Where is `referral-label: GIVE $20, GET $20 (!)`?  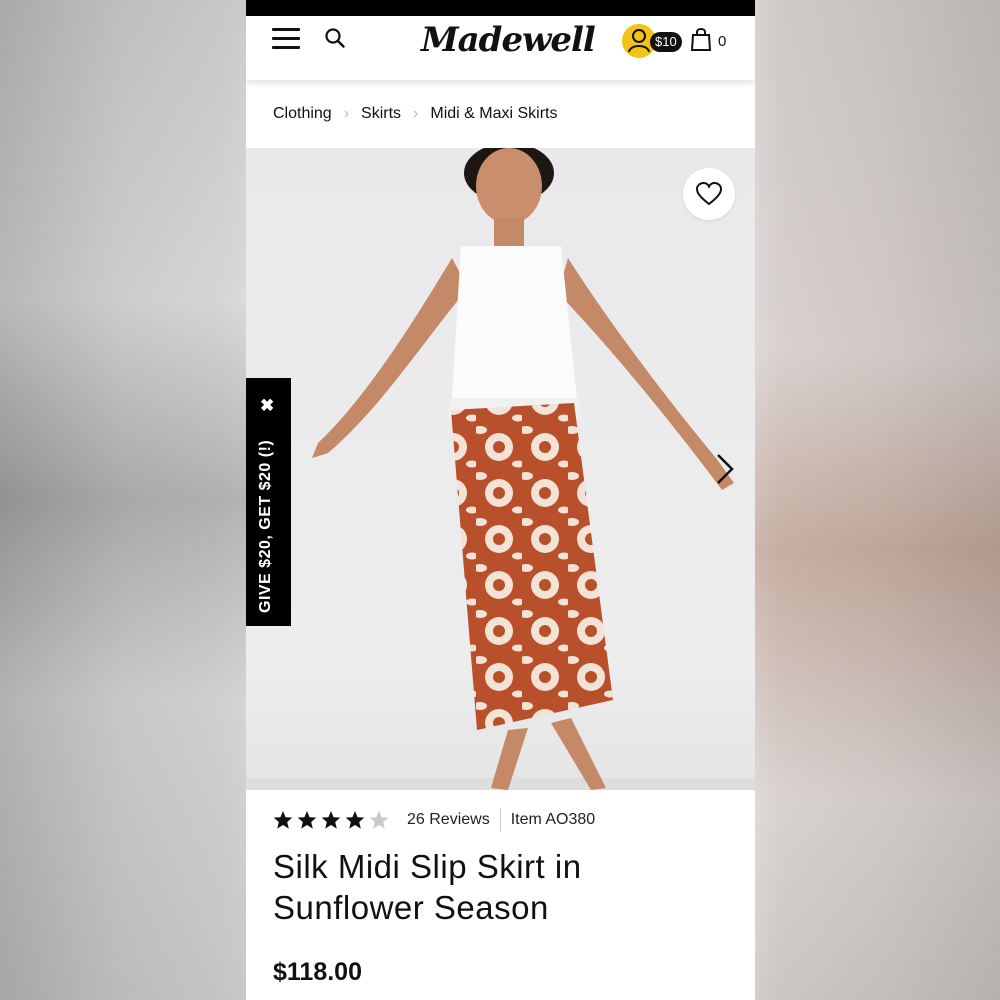
referral-label: GIVE $20, GET $20 (!) is located at coordinates (266, 526).